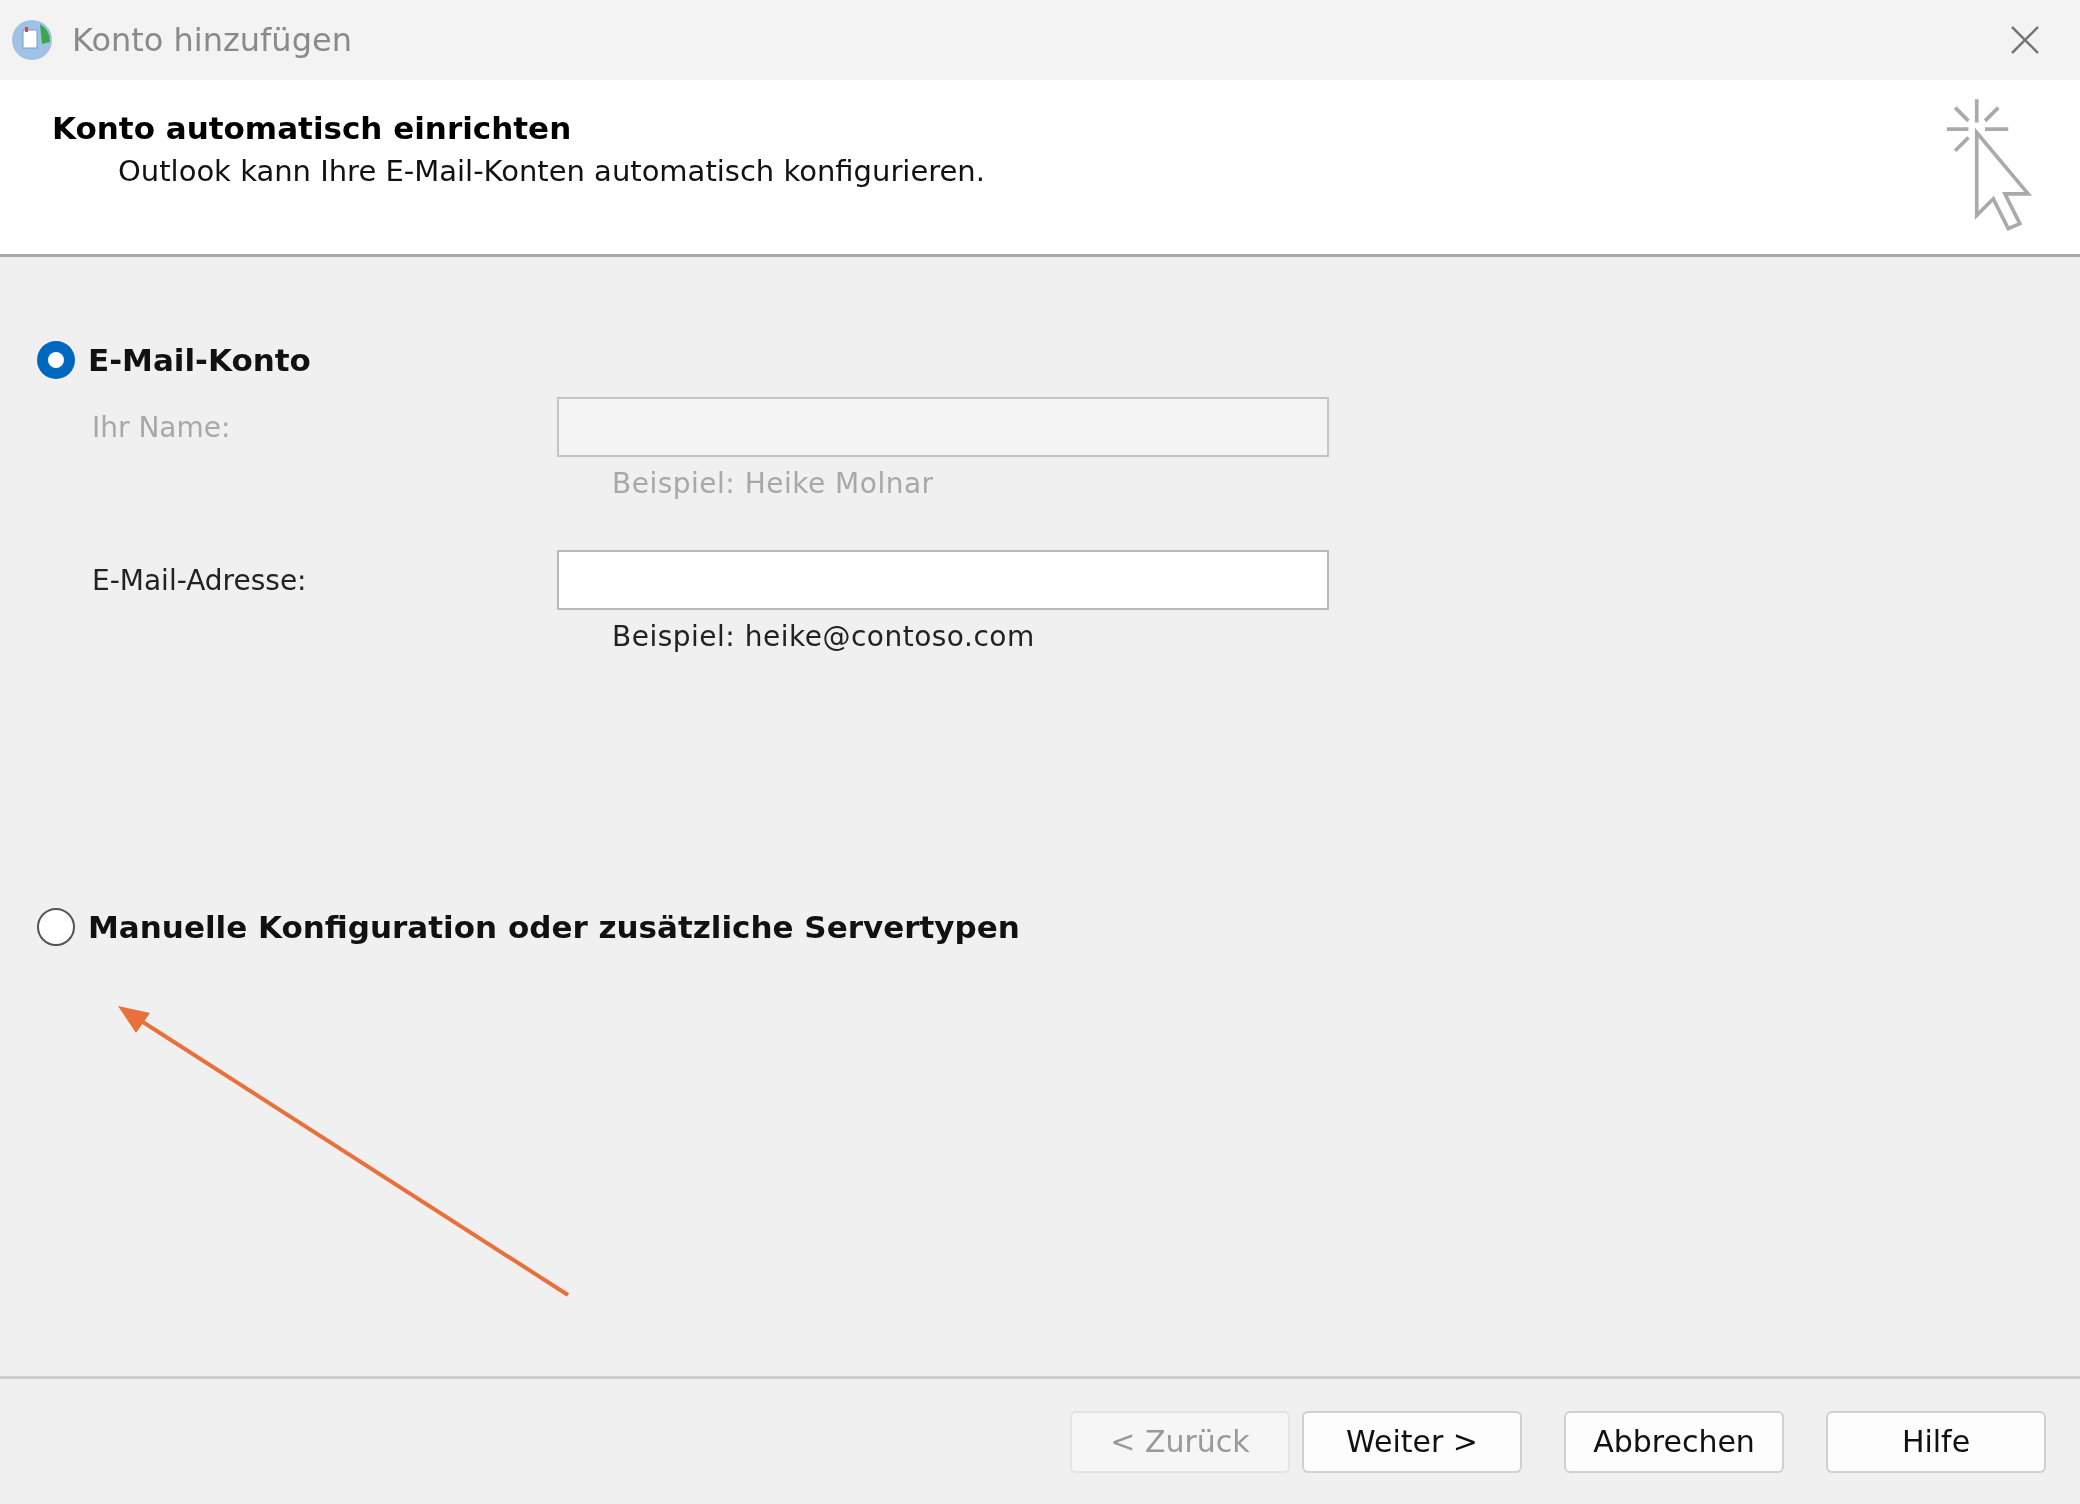  What do you see at coordinates (1936, 1441) in the screenshot?
I see `dialog-button: Hilfe` at bounding box center [1936, 1441].